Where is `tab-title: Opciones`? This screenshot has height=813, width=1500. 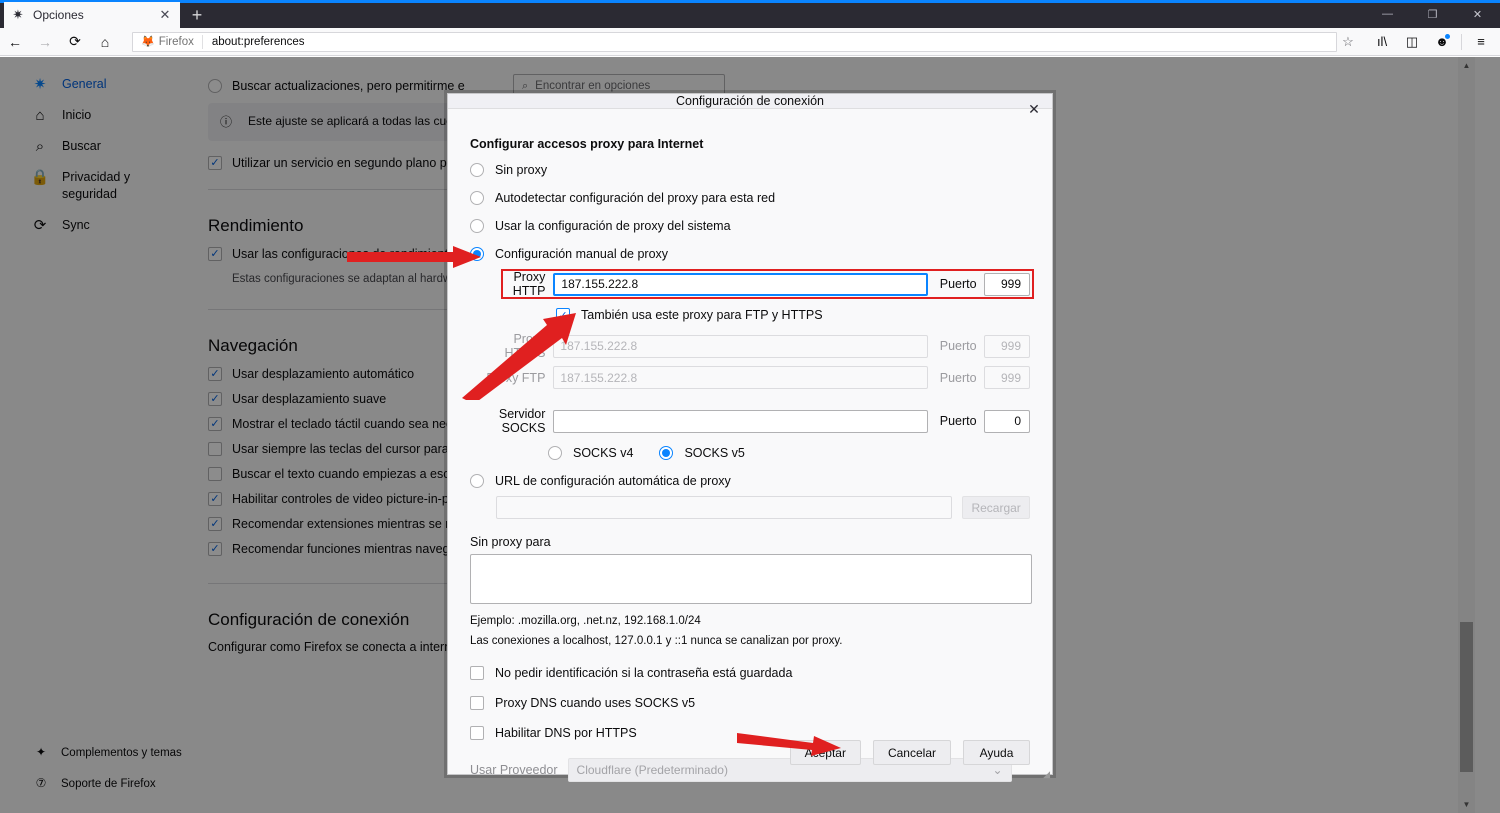
tab-title: Opciones is located at coordinates (58, 15).